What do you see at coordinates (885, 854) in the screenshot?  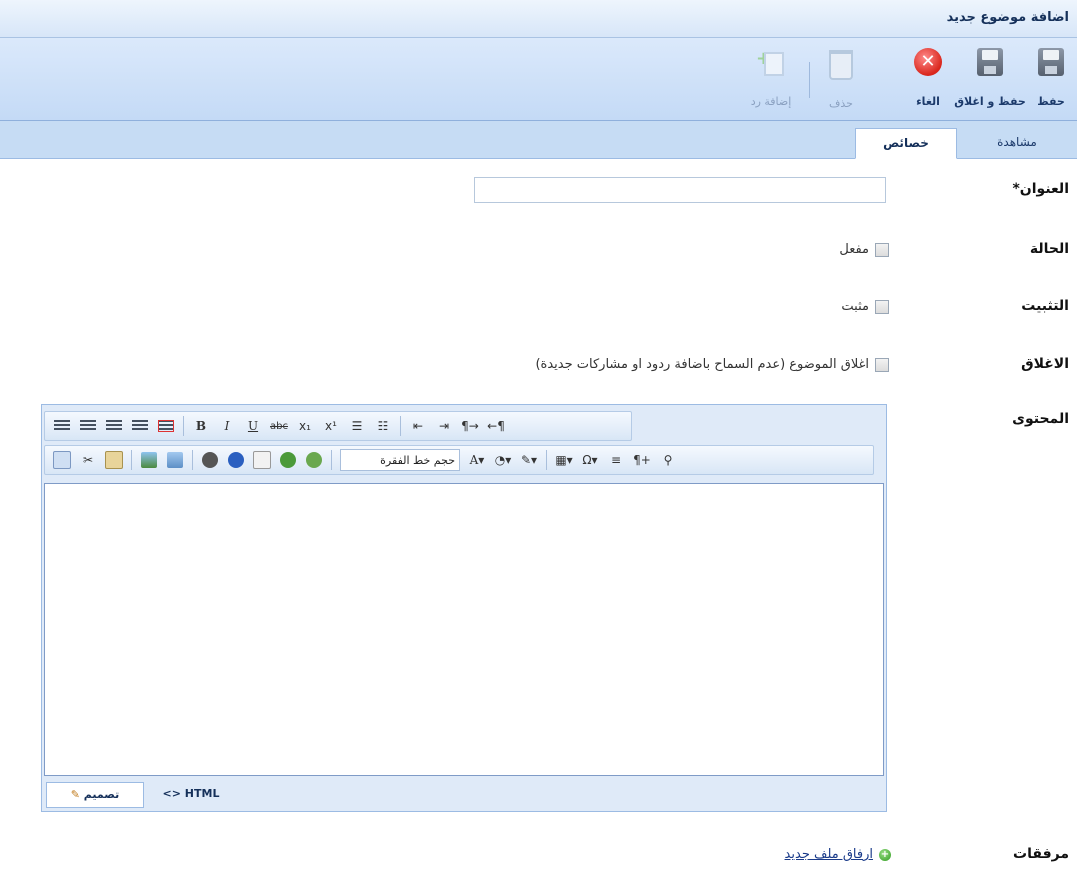 I see `add-circle-icon: +` at bounding box center [885, 854].